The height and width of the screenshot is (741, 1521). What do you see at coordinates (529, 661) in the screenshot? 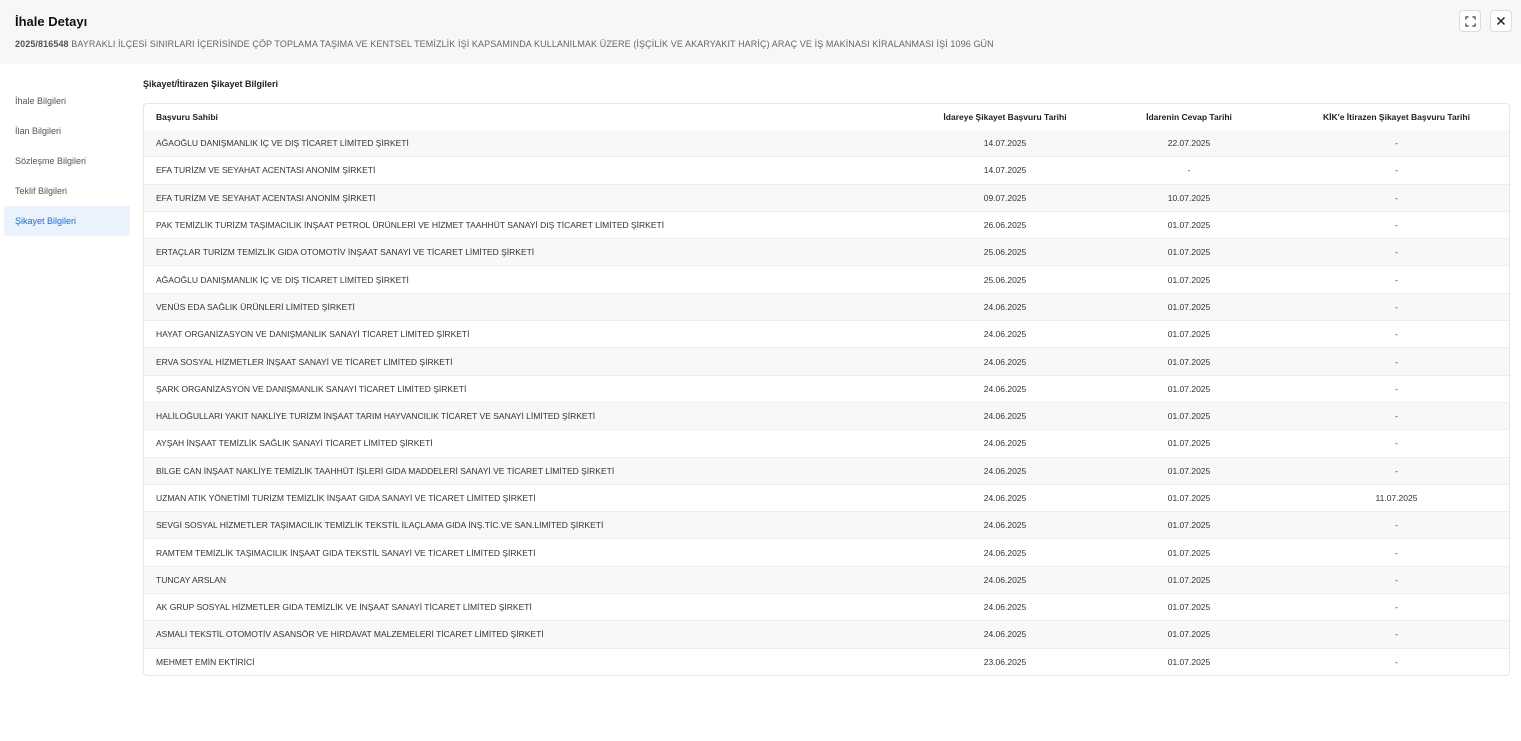
I see `row-applicant: MEHMET EMİN EKTİRİCİ` at bounding box center [529, 661].